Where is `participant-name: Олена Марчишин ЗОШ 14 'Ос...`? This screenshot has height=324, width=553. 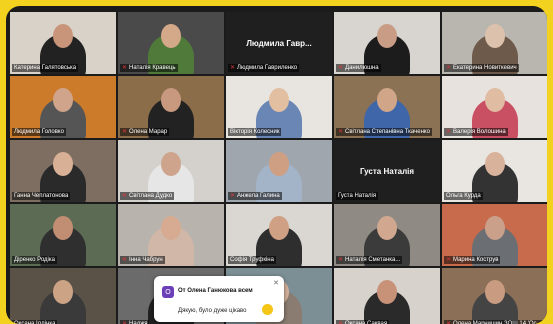
participant-name: Олена Марчишин ЗОШ 14 'Ос... is located at coordinates (497, 322).